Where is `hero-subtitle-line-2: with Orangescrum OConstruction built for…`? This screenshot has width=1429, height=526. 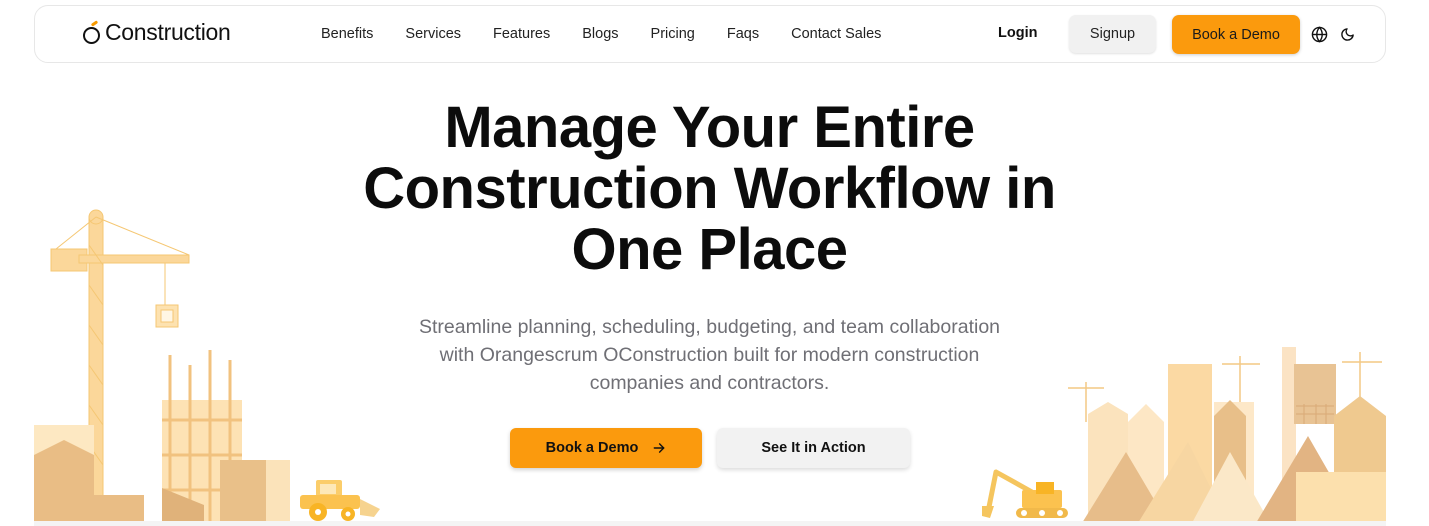
hero-subtitle-line-2: with Orangescrum OConstruction built for… is located at coordinates (709, 355).